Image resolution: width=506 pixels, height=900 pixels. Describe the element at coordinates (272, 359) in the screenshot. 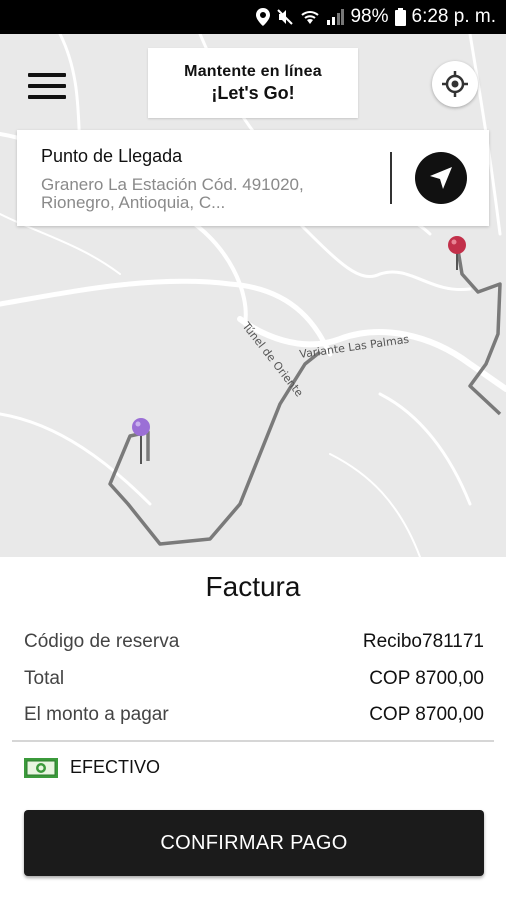

I see `road-label-tunel: Túnel de Oriente` at that location.